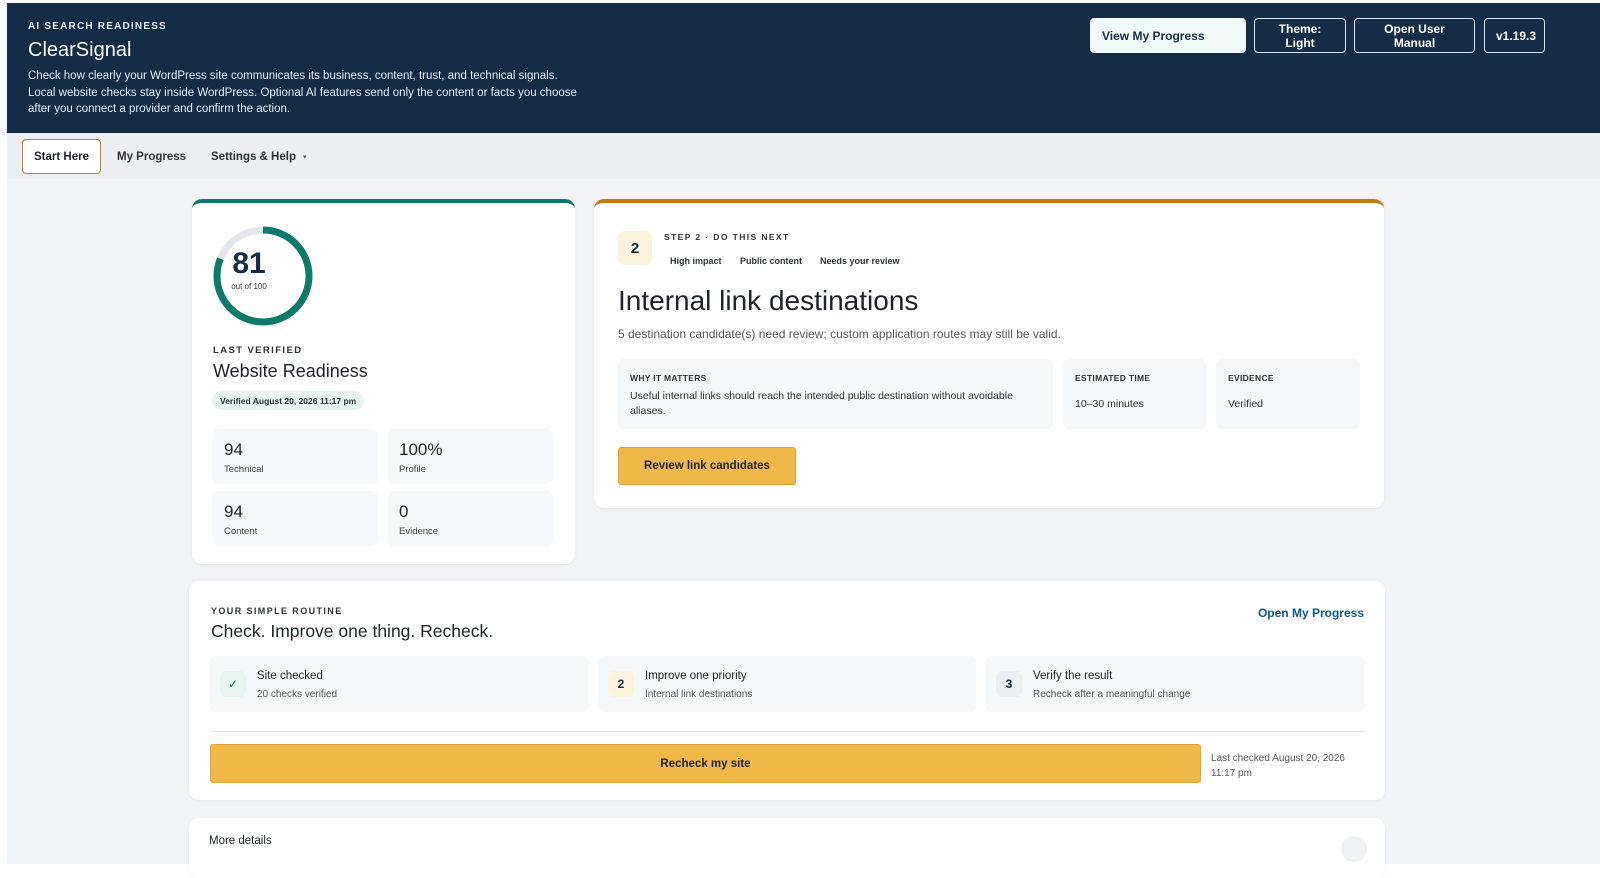 This screenshot has width=1600, height=878. I want to click on header-eyebrow: AI SEARCH READINESS, so click(97, 26).